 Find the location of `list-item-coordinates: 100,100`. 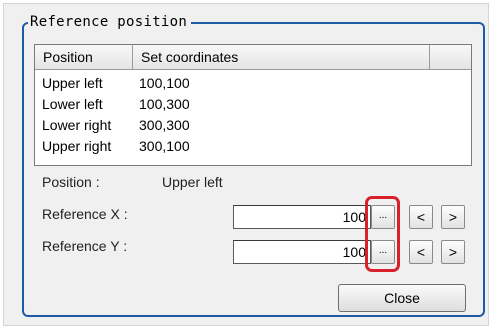

list-item-coordinates: 100,100 is located at coordinates (164, 83).